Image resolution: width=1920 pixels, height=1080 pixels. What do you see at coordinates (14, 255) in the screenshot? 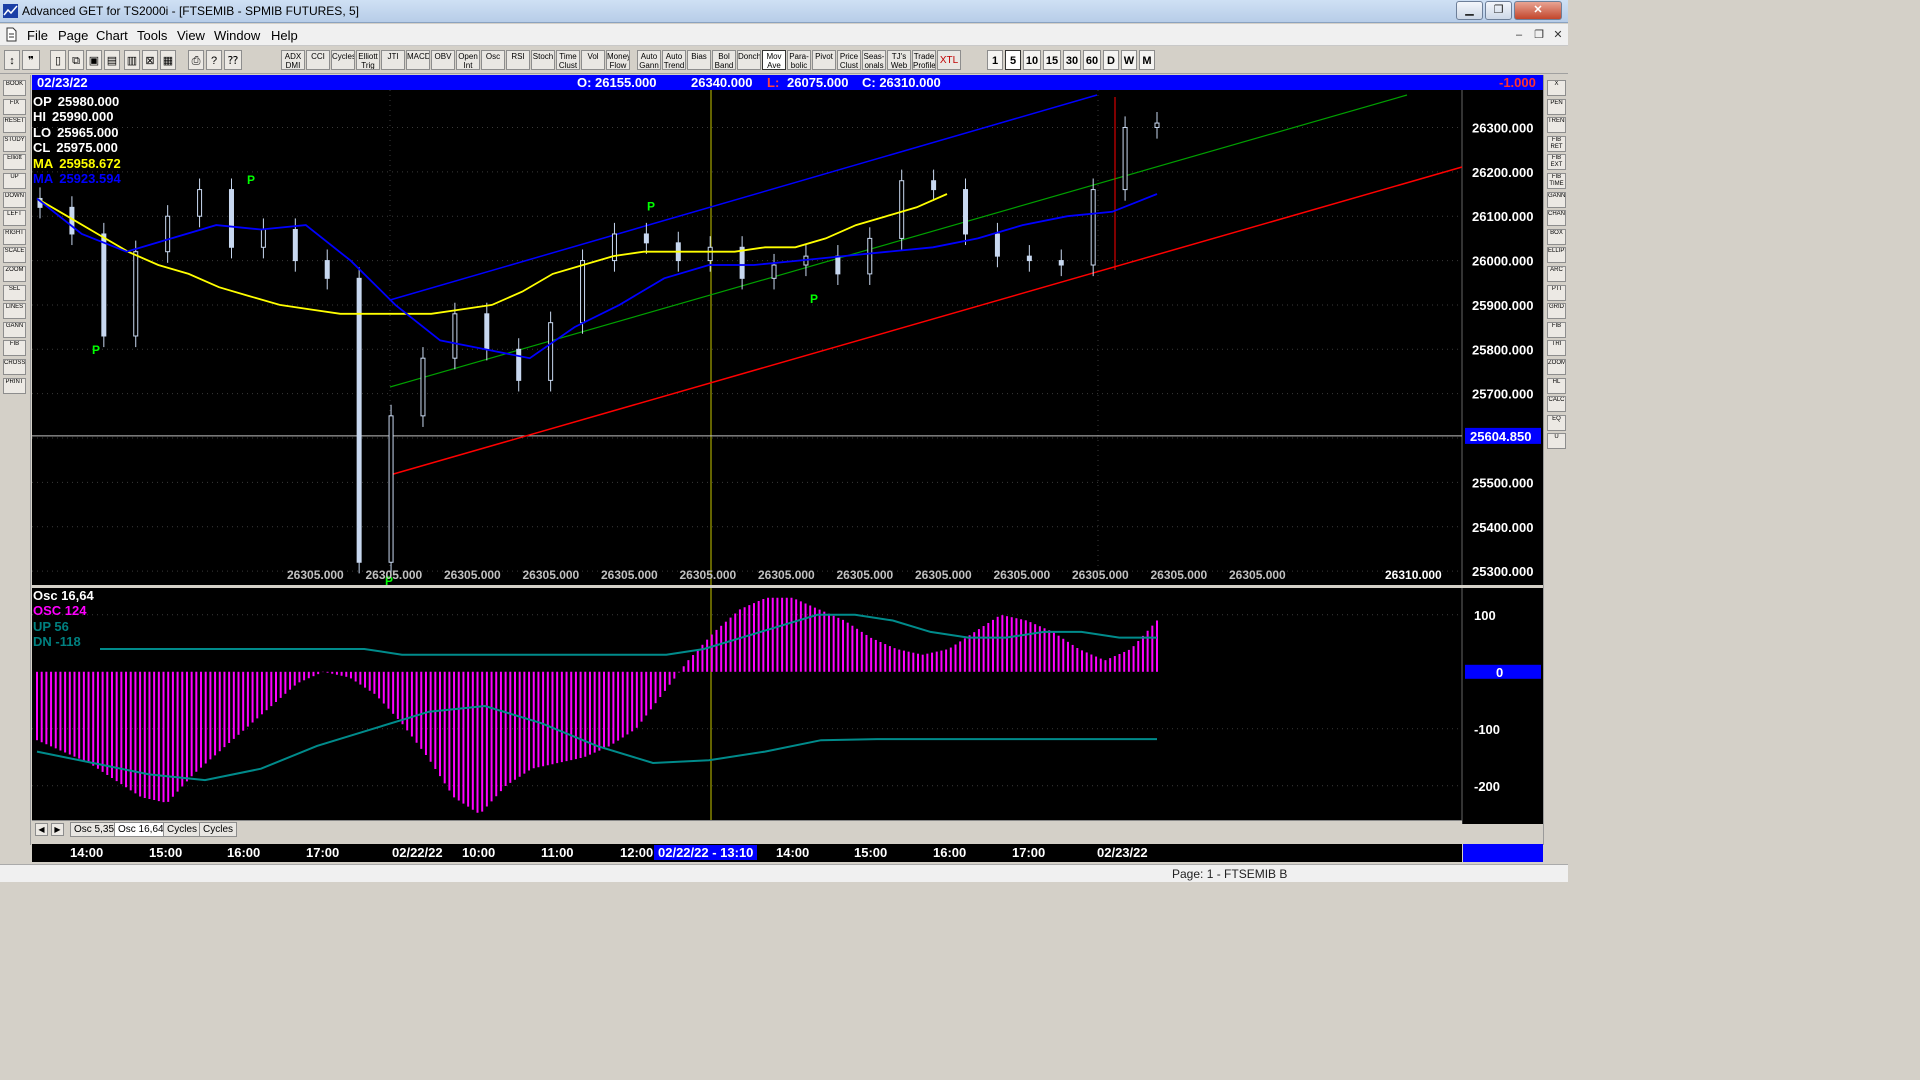
I see `left-tool-scale: SCALE` at bounding box center [14, 255].